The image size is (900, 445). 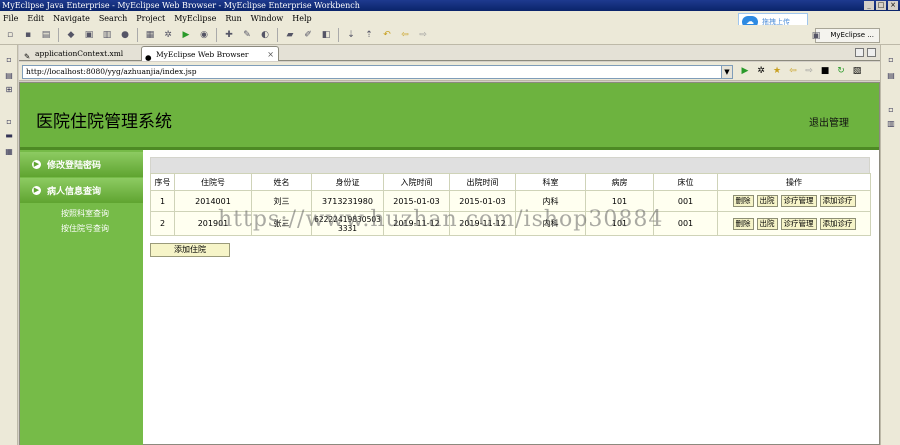 I want to click on prev-annotation-icon: ⇡, so click(x=369, y=35).